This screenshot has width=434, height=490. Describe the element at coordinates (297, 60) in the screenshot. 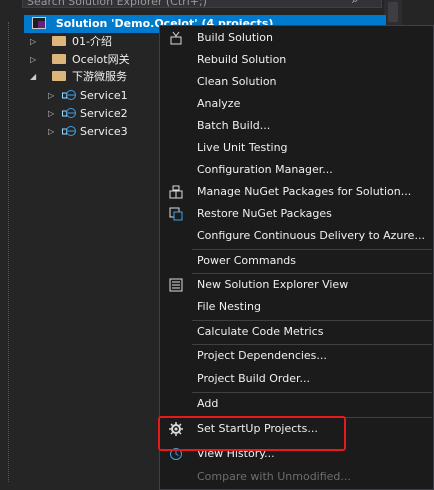

I see `menu-item-rebuild-solution: Rebuild Solution` at that location.